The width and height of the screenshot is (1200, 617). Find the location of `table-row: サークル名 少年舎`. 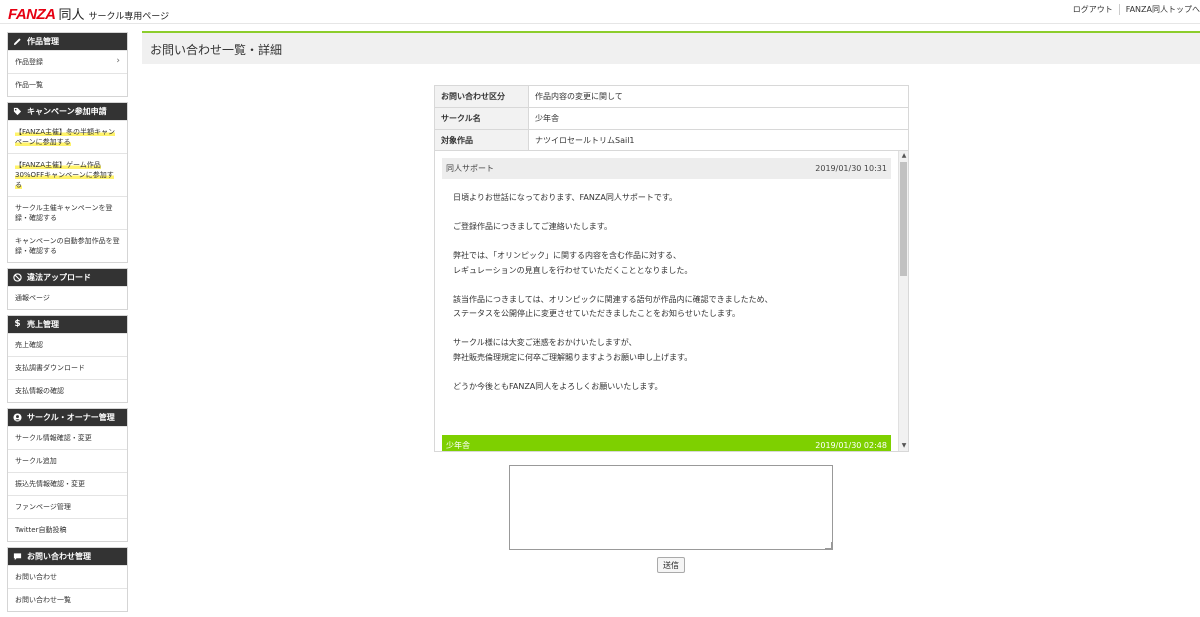

table-row: サークル名 少年舎 is located at coordinates (671, 118).